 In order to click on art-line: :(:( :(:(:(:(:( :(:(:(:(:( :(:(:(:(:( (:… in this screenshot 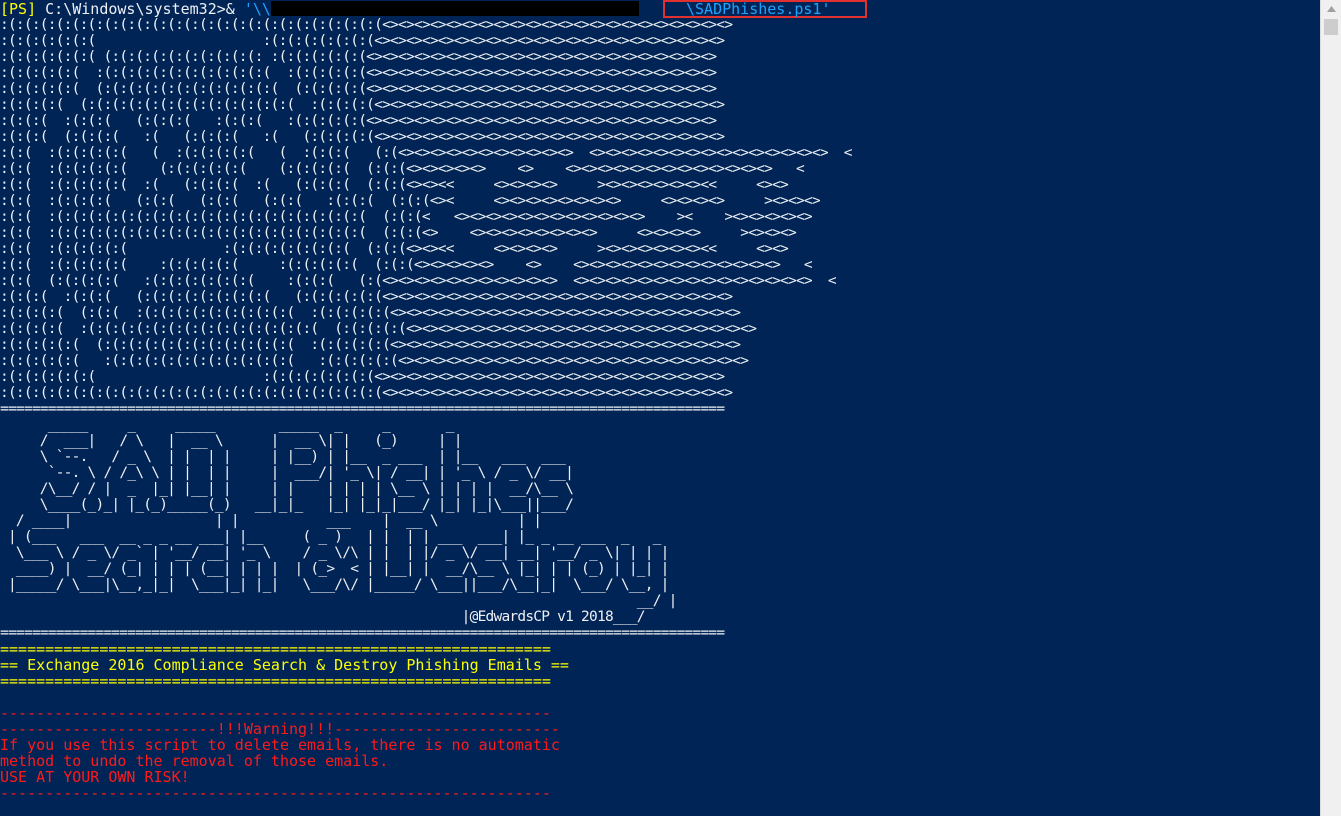, I will do `click(406, 265)`.